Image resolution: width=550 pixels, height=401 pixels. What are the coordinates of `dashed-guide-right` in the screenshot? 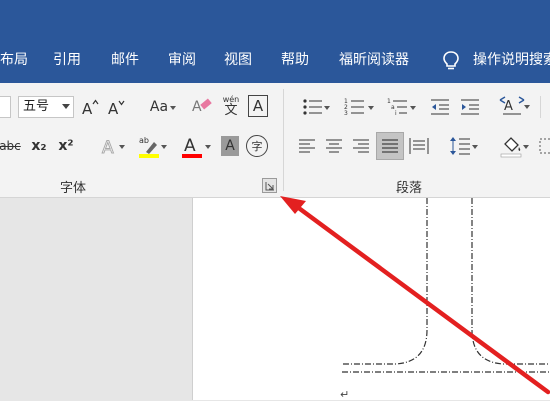 It's located at (510, 281).